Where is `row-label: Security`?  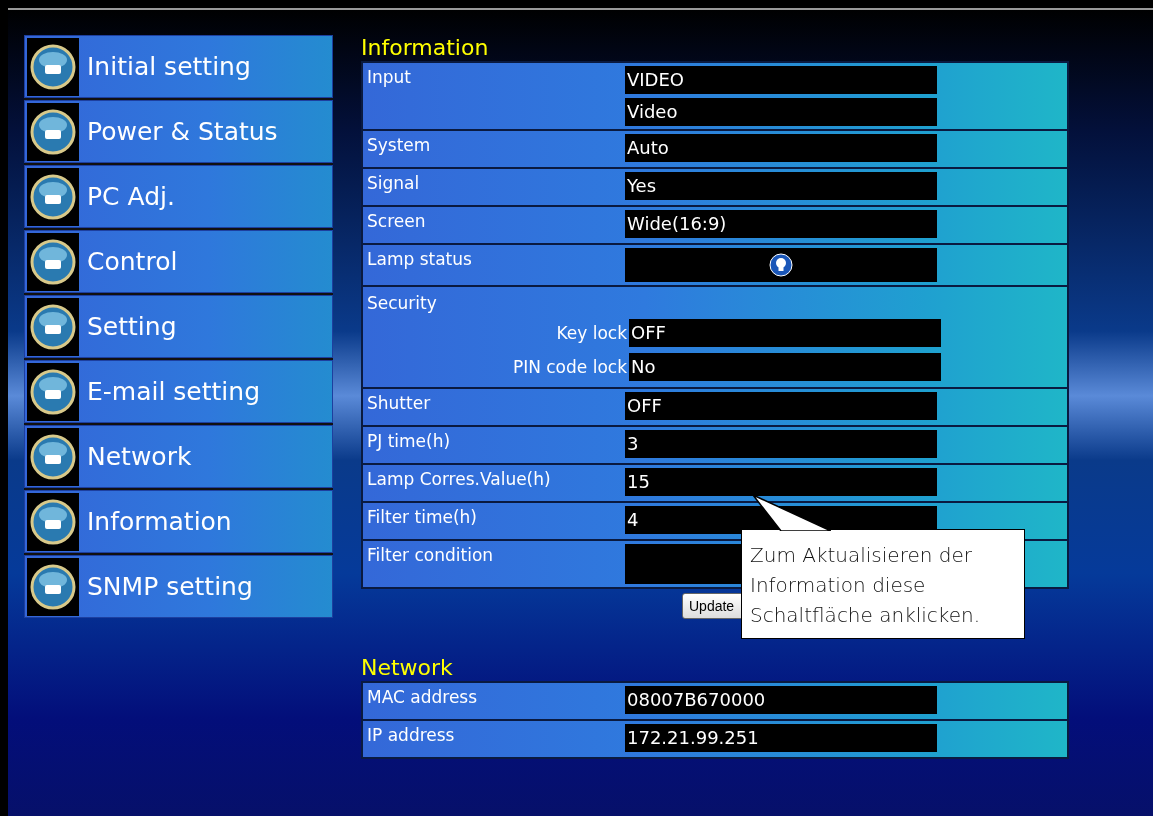 row-label: Security is located at coordinates (402, 303).